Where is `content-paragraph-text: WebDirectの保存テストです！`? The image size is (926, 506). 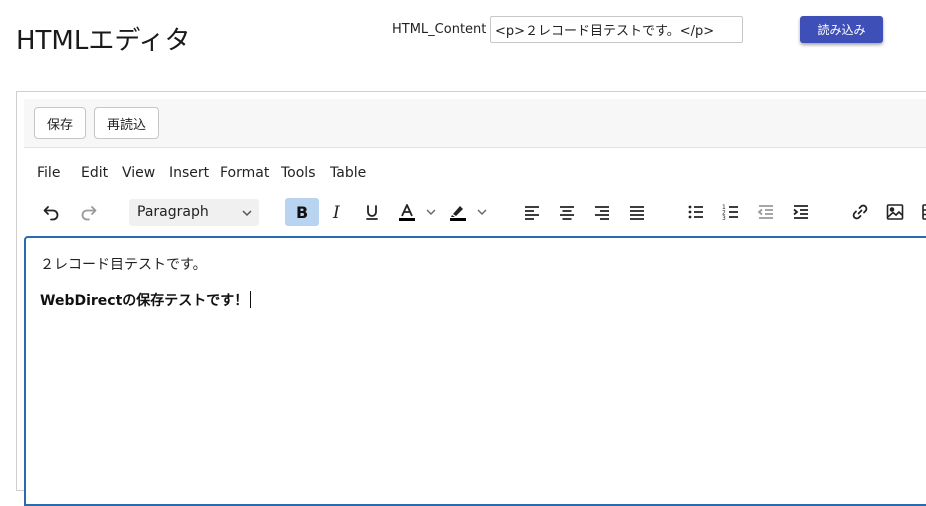 content-paragraph-text: WebDirectの保存テストです！ is located at coordinates (144, 301).